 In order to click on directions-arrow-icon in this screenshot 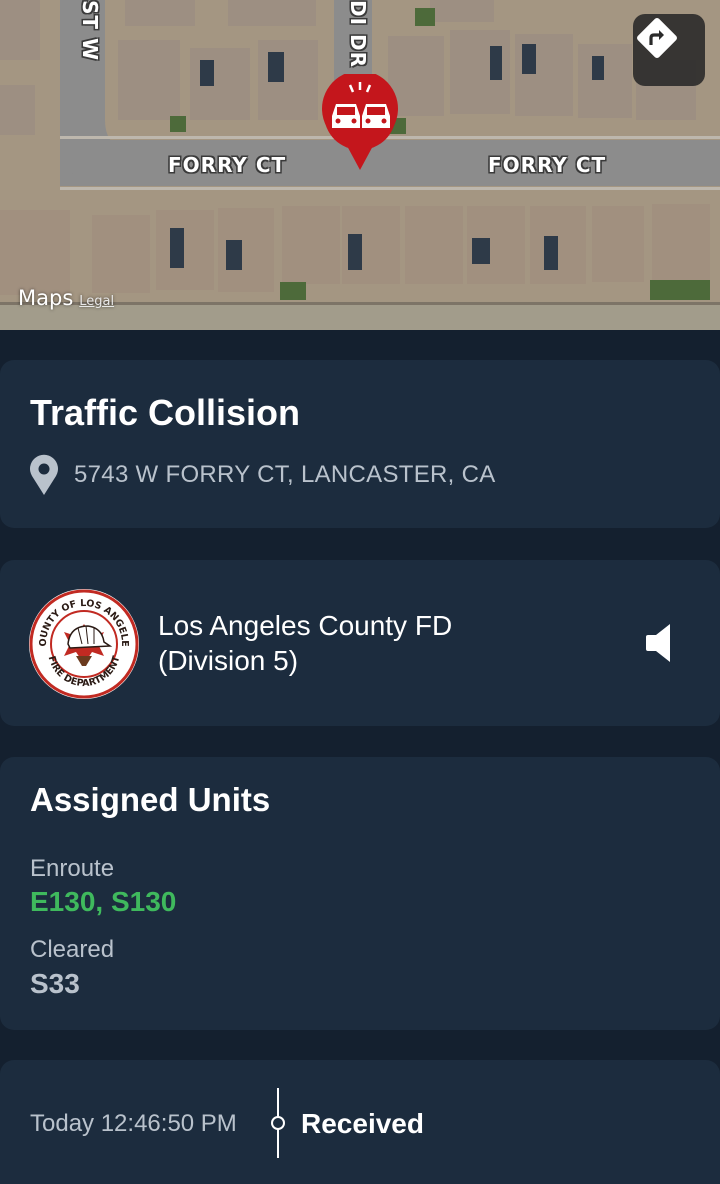, I will do `click(657, 38)`.